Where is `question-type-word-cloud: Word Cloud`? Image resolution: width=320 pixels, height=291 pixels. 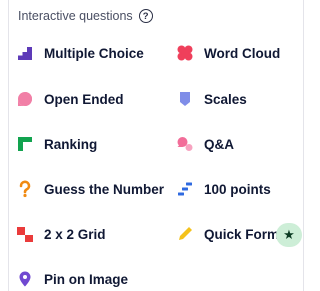
question-type-word-cloud: Word Cloud is located at coordinates (228, 53).